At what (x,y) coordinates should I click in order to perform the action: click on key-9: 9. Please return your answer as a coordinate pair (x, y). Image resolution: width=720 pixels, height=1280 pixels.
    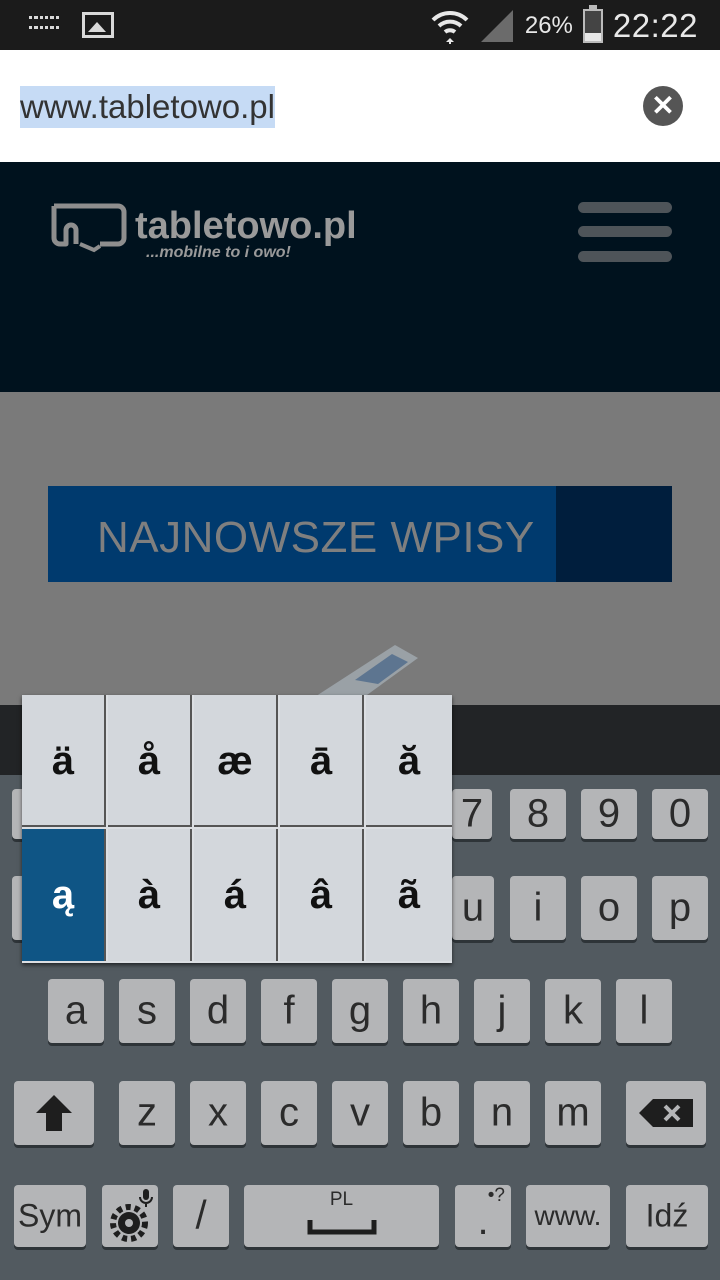
    Looking at the image, I should click on (609, 814).